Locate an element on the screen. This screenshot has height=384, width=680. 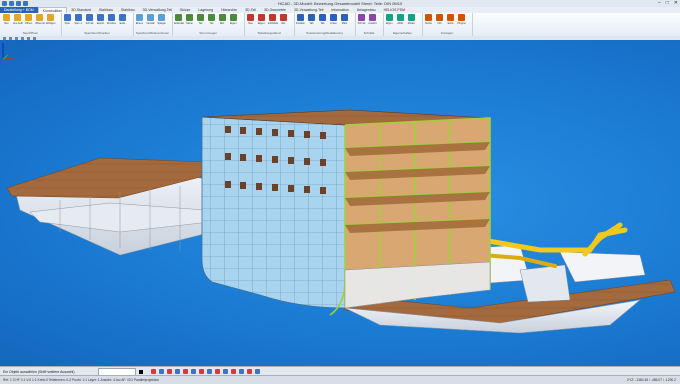
ribbon-button: Stückliste is located at coordinates (272, 20).